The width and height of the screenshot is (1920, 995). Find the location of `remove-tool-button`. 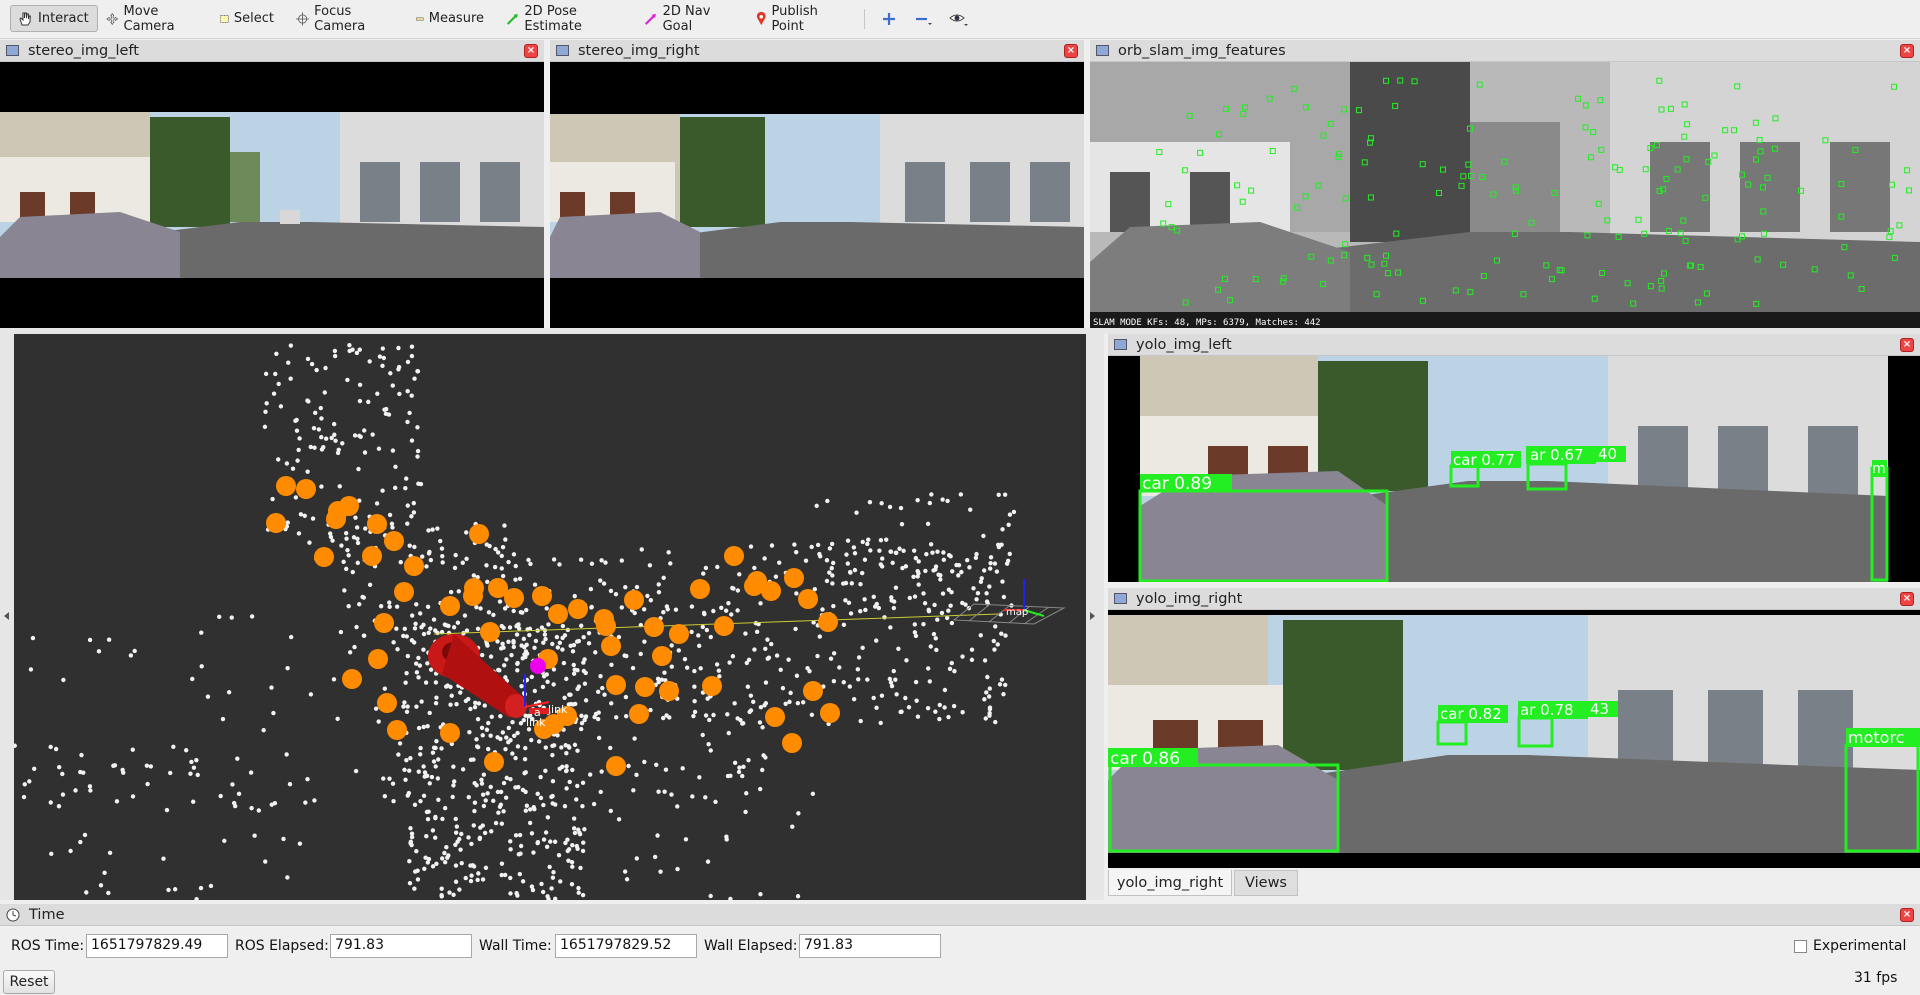

remove-tool-button is located at coordinates (924, 18).